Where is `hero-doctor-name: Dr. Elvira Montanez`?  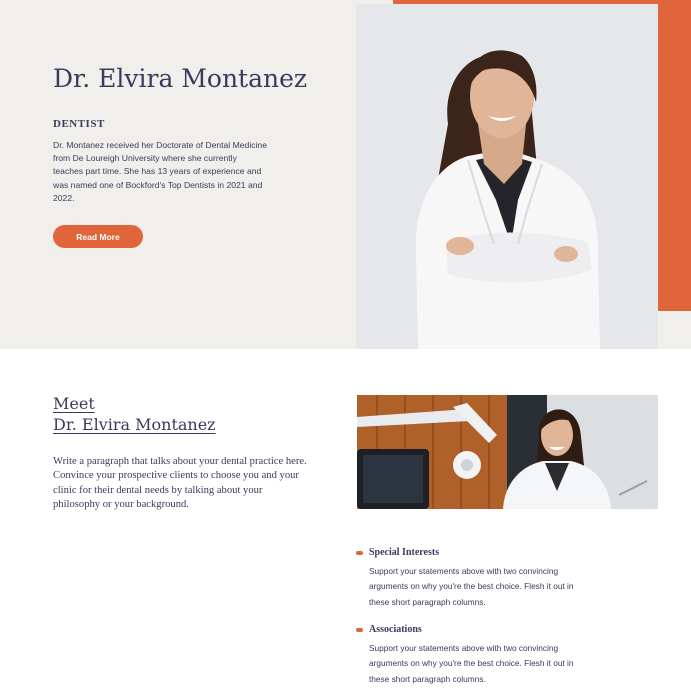 hero-doctor-name: Dr. Elvira Montanez is located at coordinates (180, 78).